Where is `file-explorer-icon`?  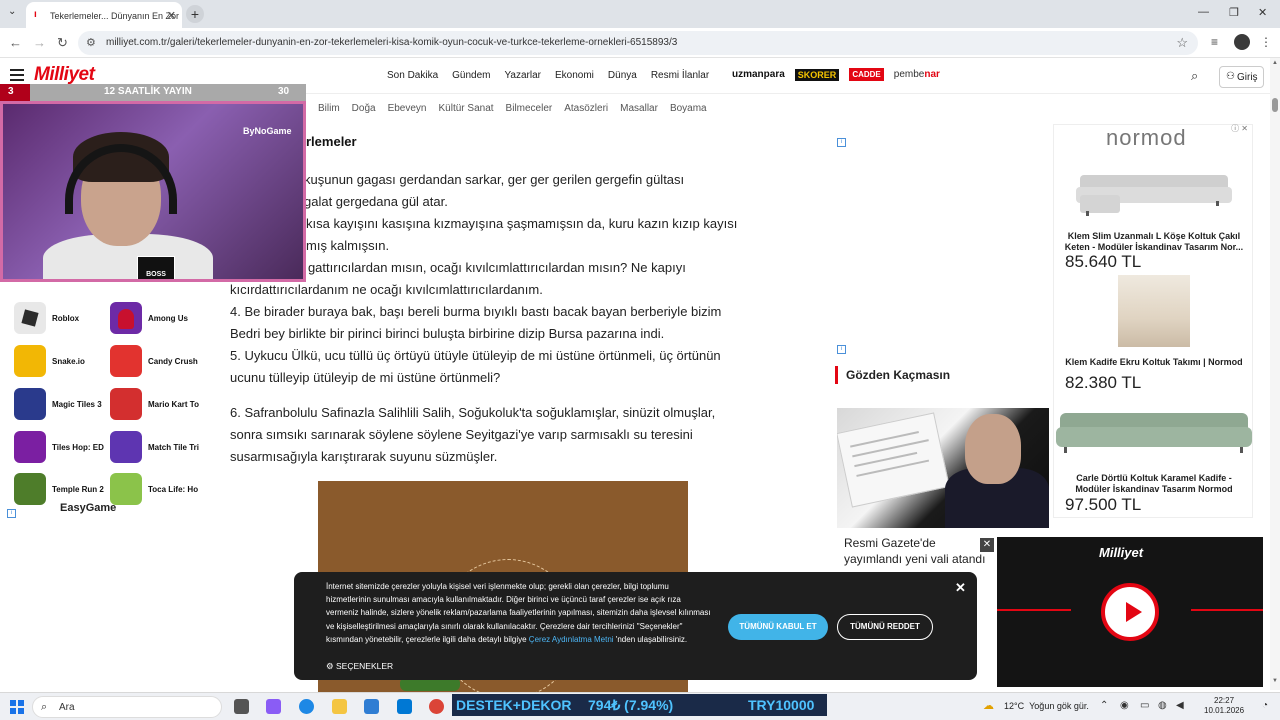 file-explorer-icon is located at coordinates (339, 706).